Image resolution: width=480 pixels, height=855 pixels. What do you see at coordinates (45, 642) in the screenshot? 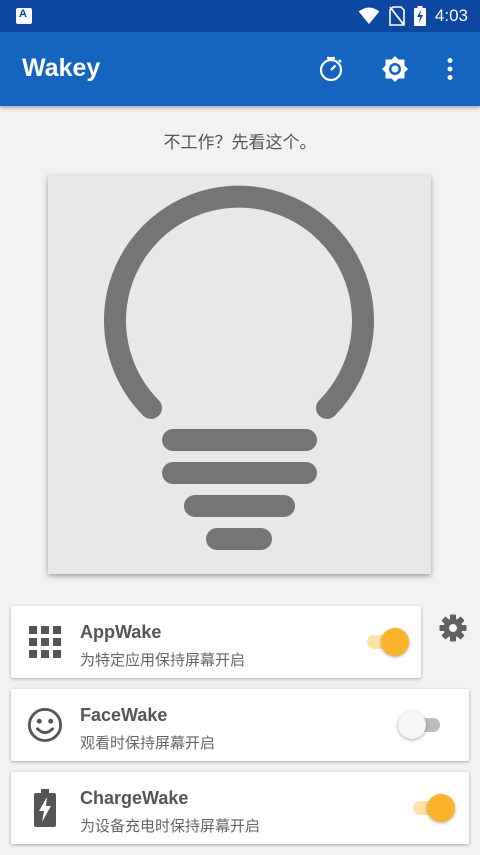
I see `apps-grid-icon` at bounding box center [45, 642].